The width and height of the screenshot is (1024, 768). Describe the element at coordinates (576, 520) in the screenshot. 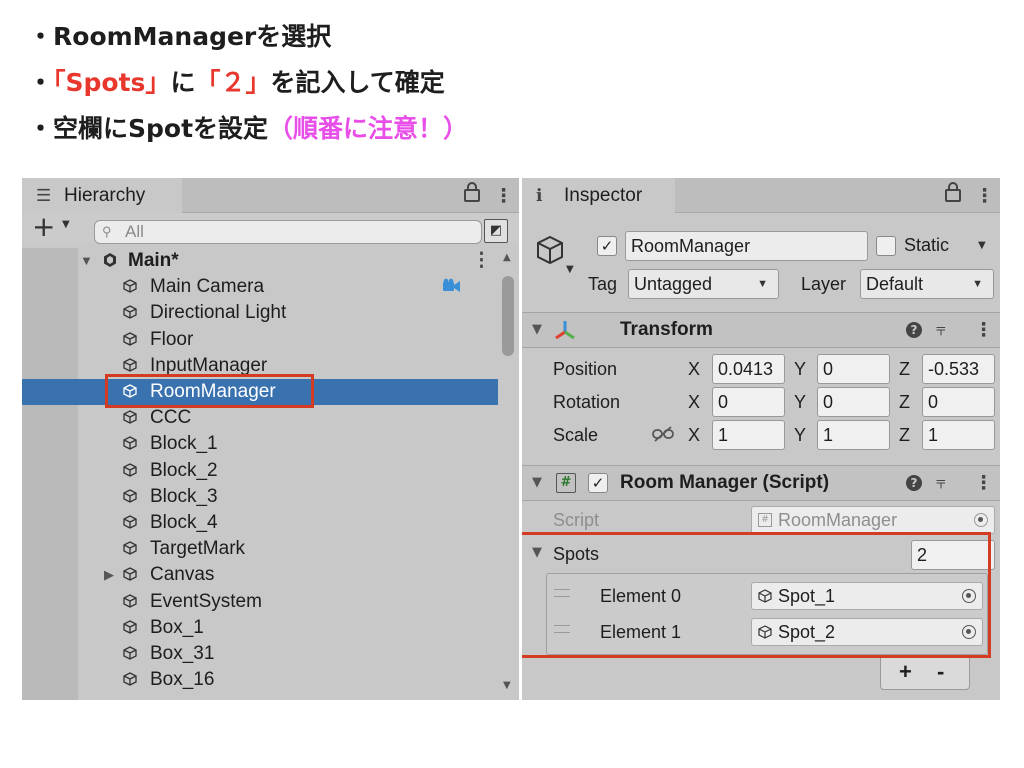

I see `script-label: Script` at that location.